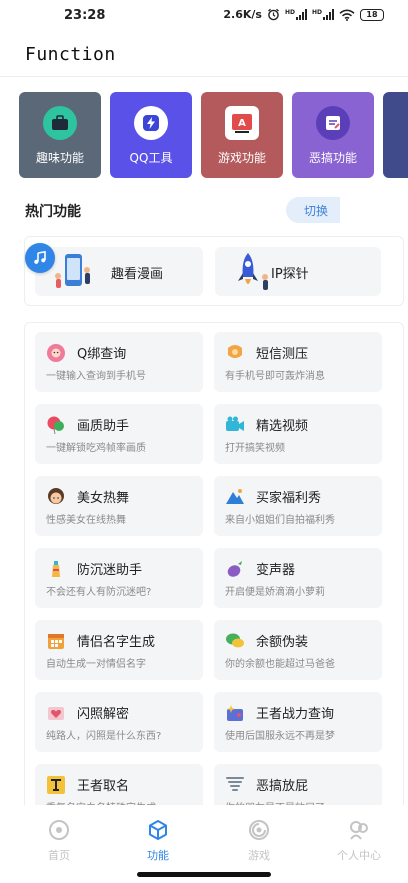  I want to click on feature-card-q-bind-query: Q绑查询 一键输入查询到手机号, so click(119, 362).